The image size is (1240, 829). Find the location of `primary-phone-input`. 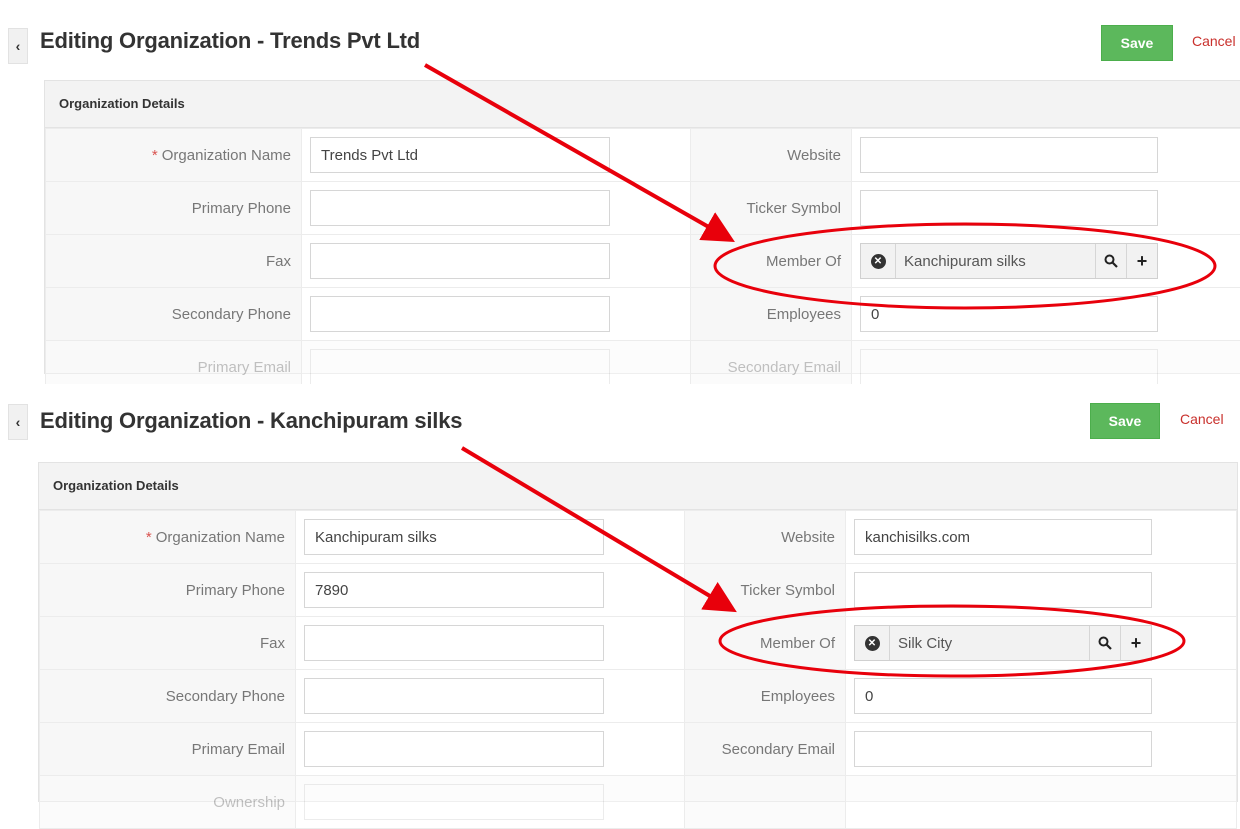

primary-phone-input is located at coordinates (460, 208).